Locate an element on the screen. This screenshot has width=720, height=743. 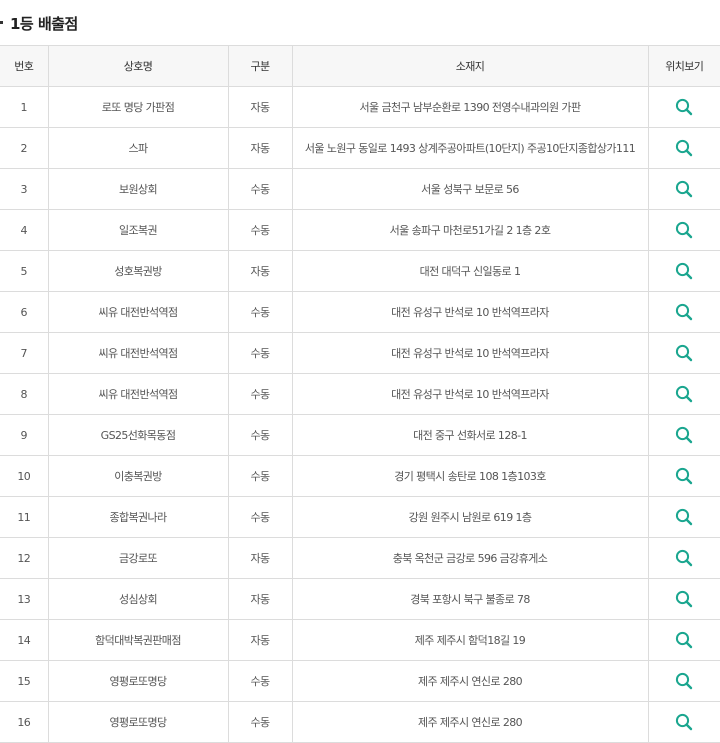
table-header-row: 번호 상호명 구분 소재지 위치보기 is located at coordinates (360, 66).